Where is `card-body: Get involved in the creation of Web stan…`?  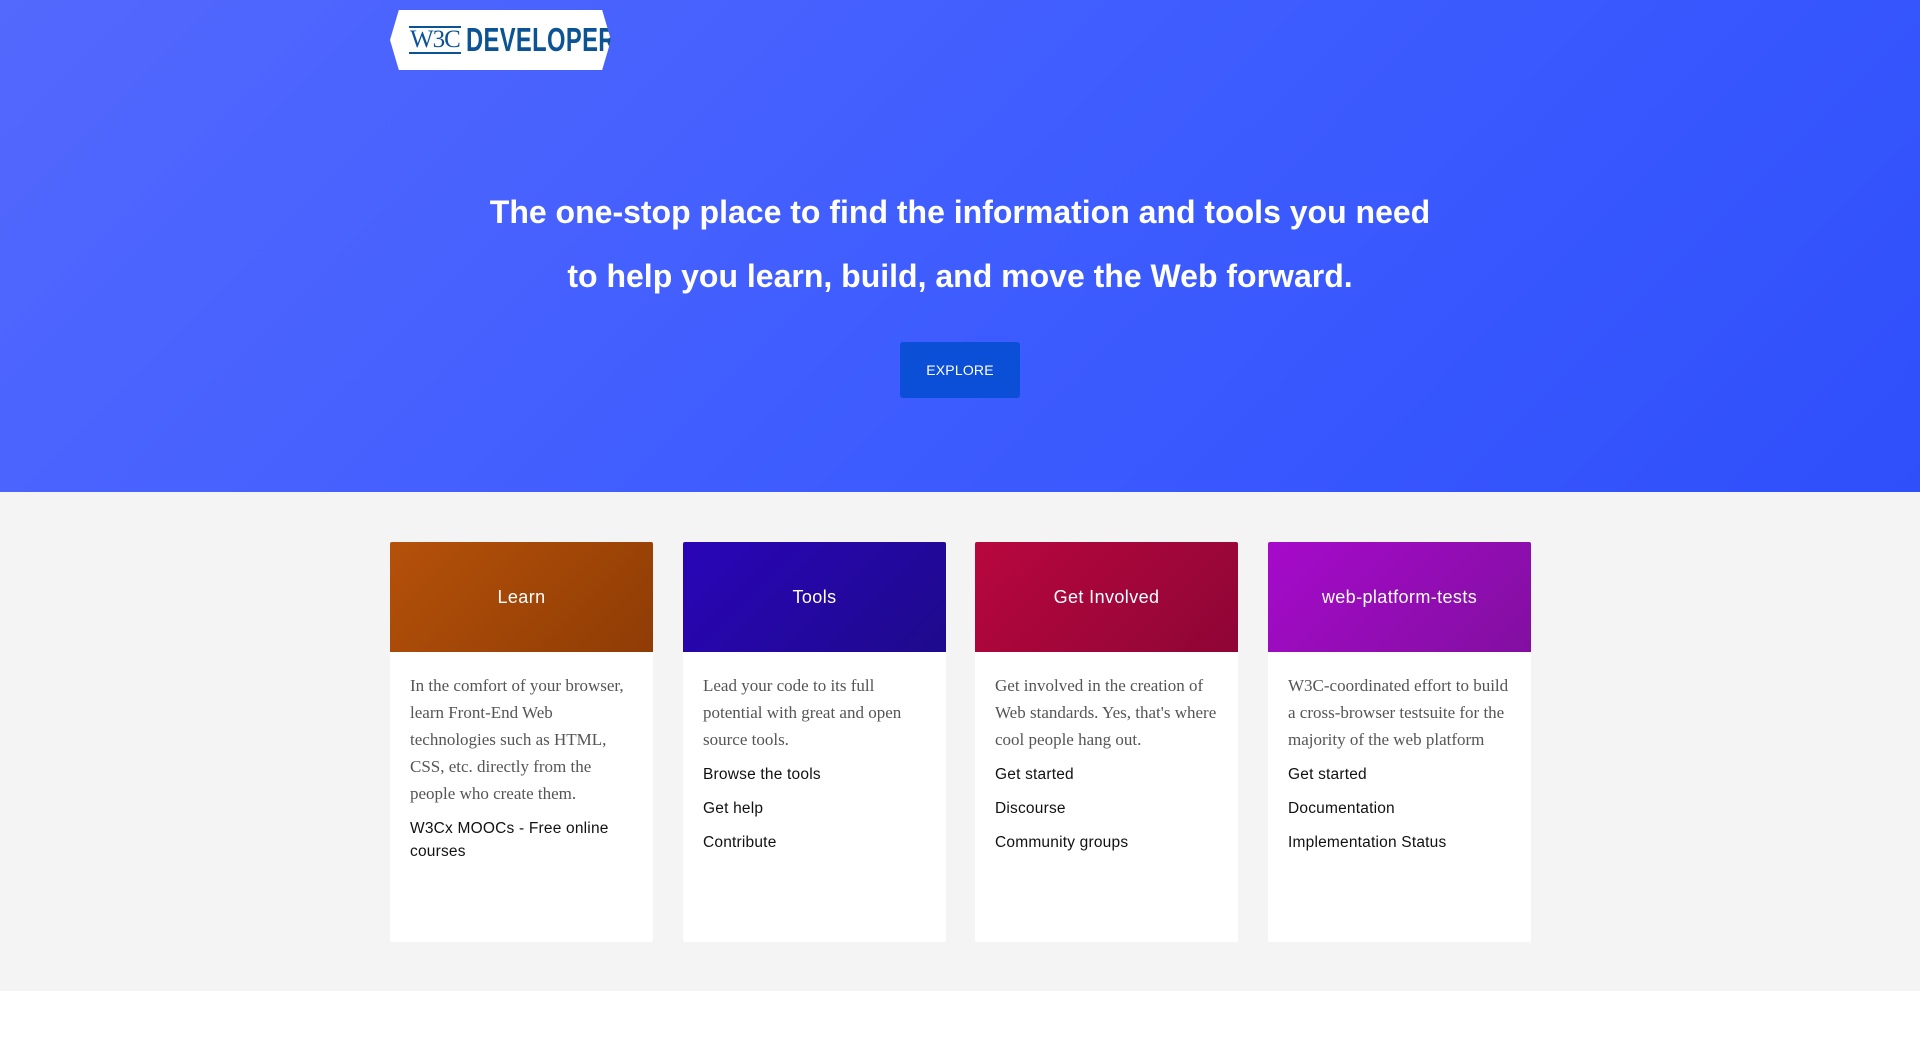
card-body: Get involved in the creation of Web stan… is located at coordinates (1106, 753).